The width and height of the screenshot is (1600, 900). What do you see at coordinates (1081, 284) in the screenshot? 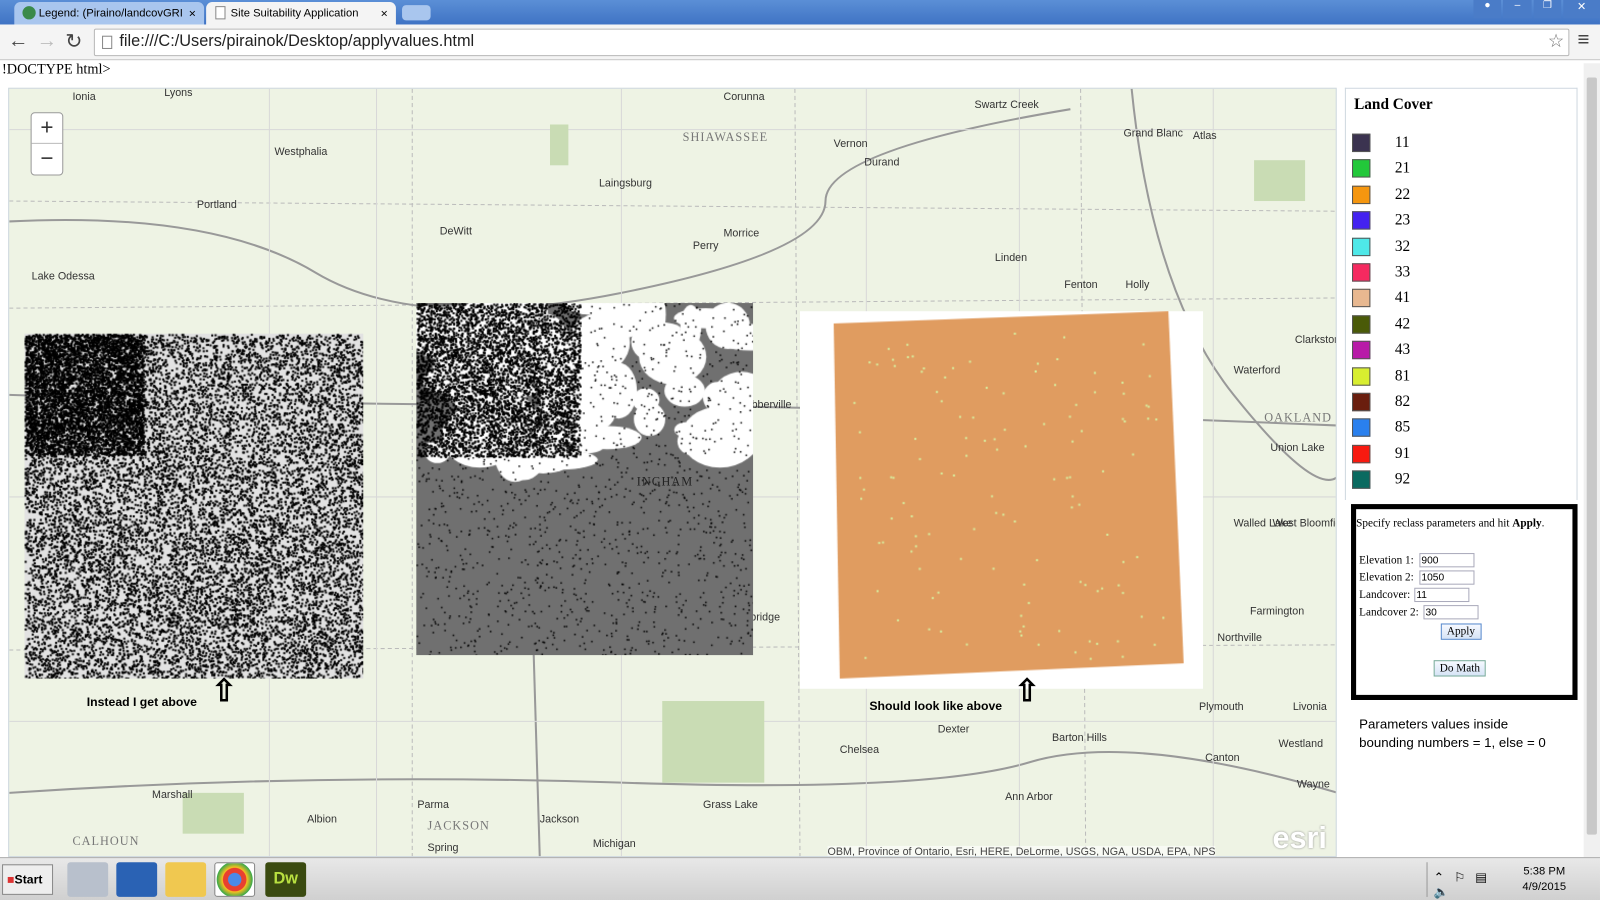
I see `place-label: Fenton` at bounding box center [1081, 284].